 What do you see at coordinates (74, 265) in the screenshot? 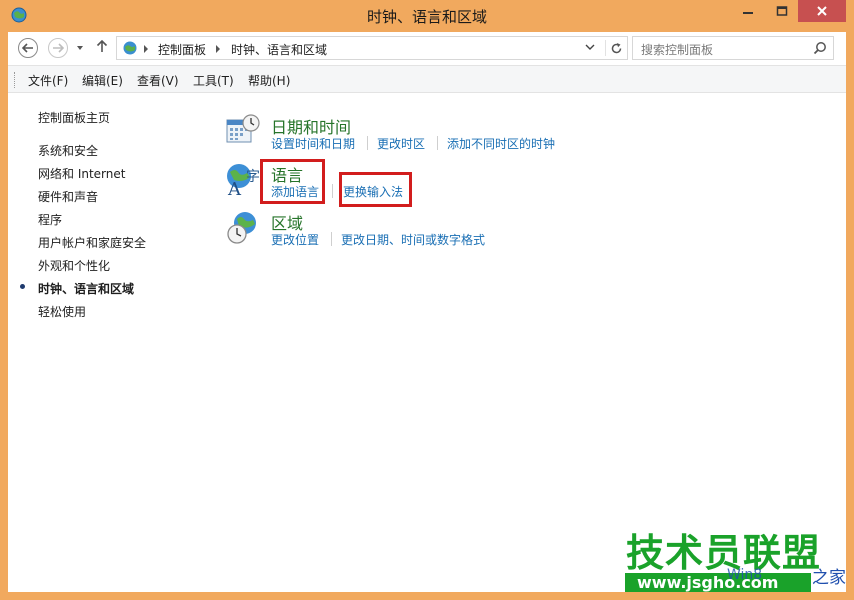
I see `sidebar-item-appearance: 外观和个性化` at bounding box center [74, 265].